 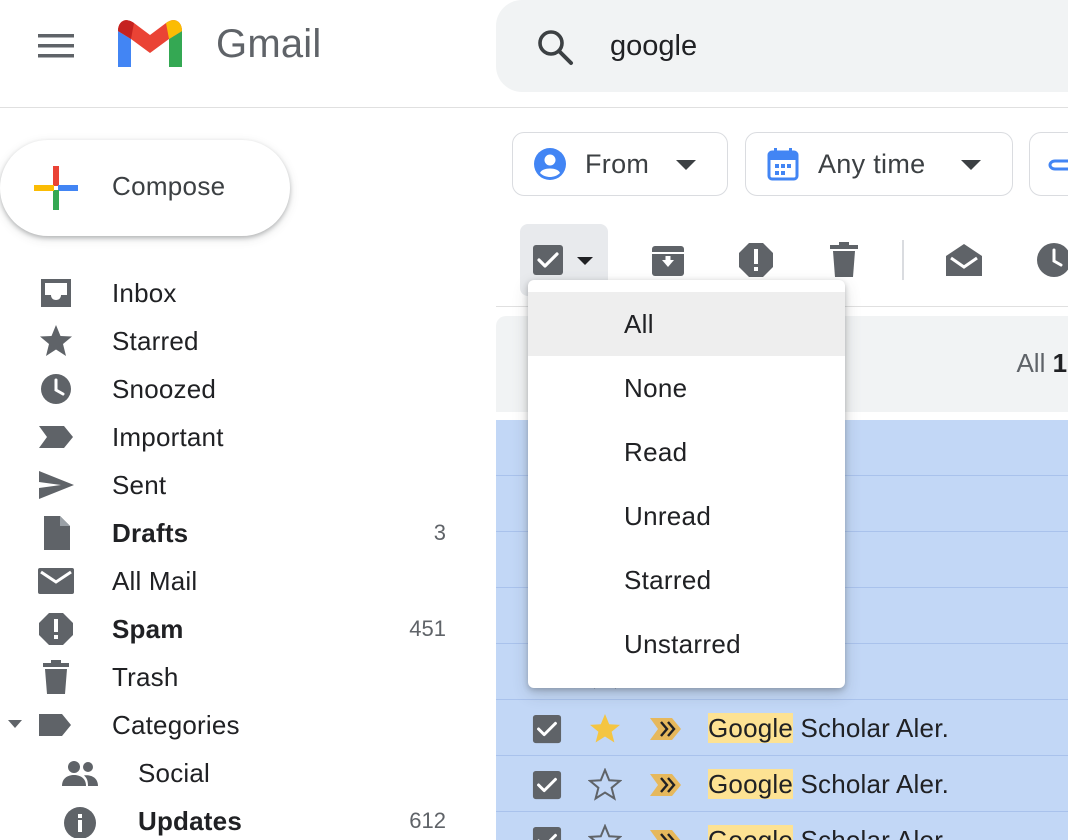 What do you see at coordinates (235, 484) in the screenshot?
I see `sidebar-item-sent: Sent` at bounding box center [235, 484].